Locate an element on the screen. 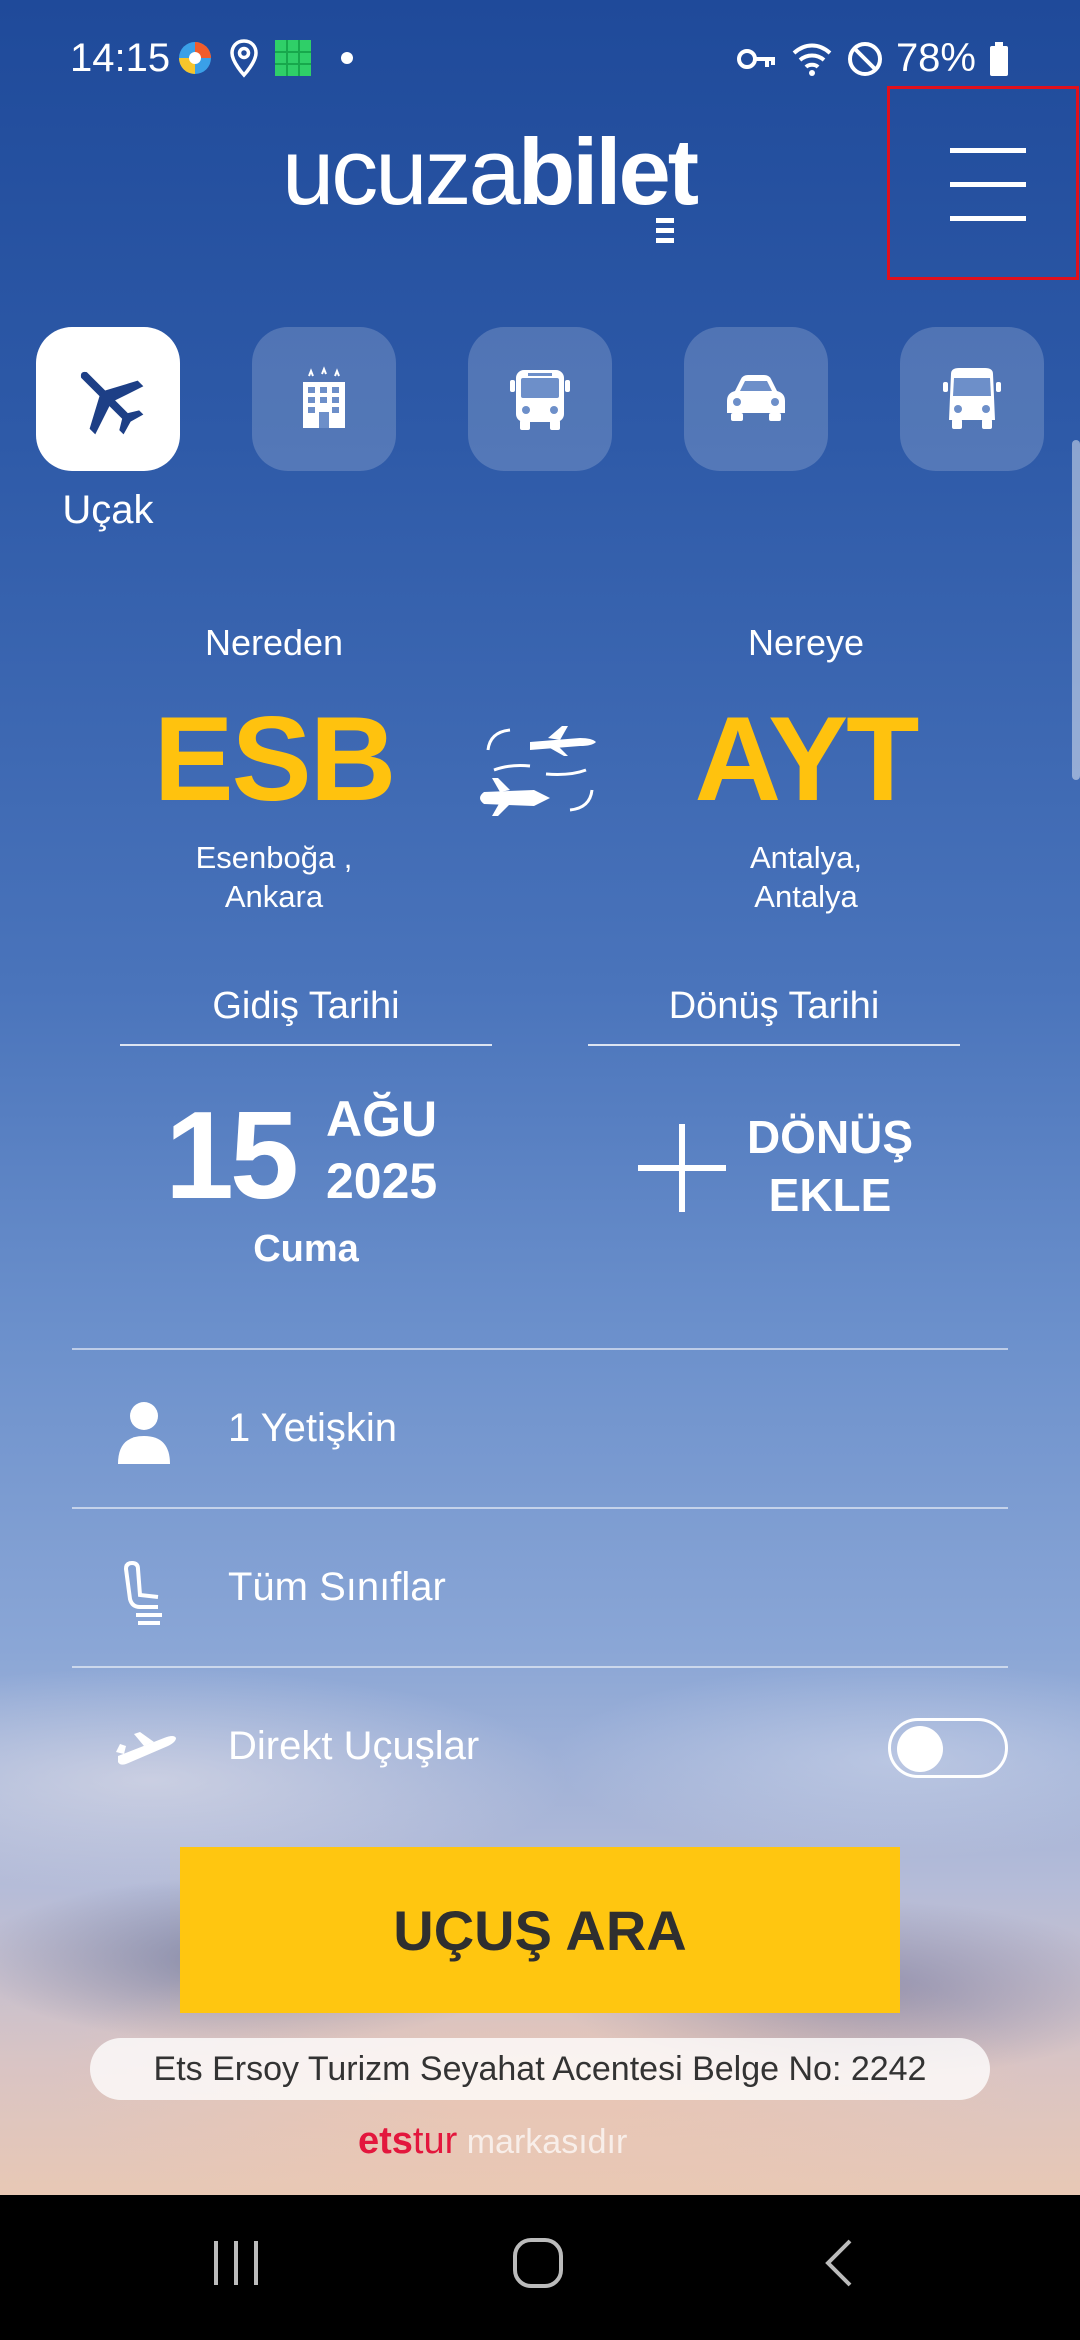  add-return-line1: DÖNÜŞ is located at coordinates (830, 1137).